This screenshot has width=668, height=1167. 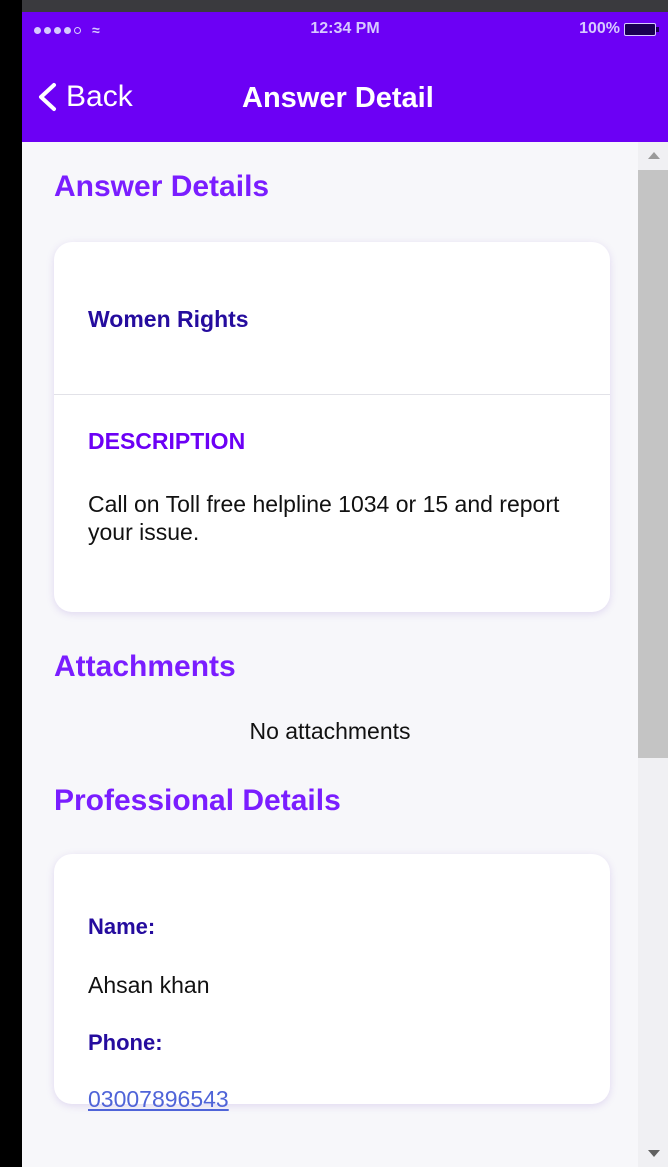 I want to click on chevron-left-icon, so click(x=47, y=97).